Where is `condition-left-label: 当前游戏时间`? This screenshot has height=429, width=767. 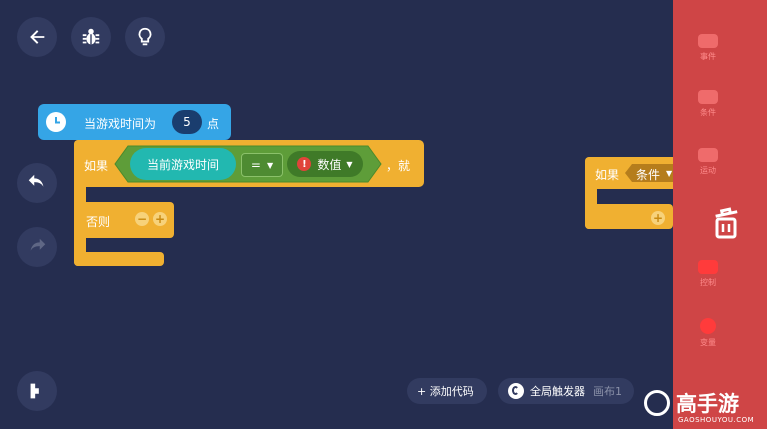 condition-left-label: 当前游戏时间 is located at coordinates (182, 164).